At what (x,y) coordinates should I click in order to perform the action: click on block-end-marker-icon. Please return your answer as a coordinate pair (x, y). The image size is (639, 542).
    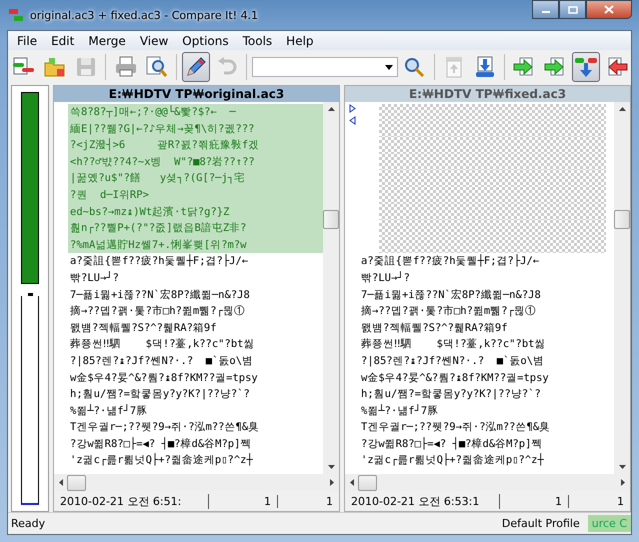
    Looking at the image, I should click on (352, 120).